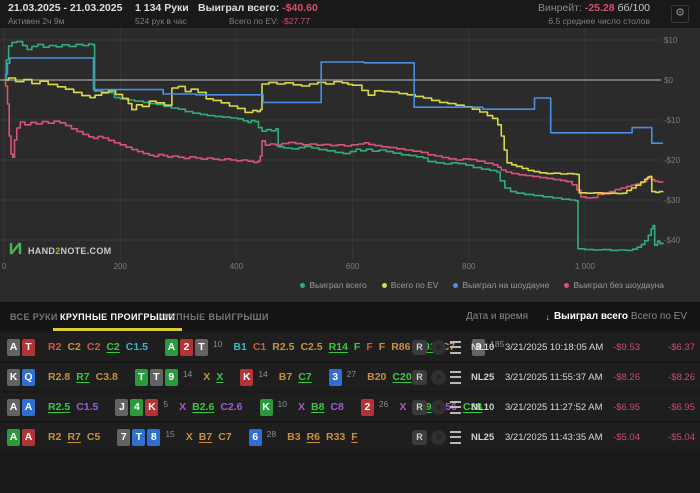  I want to click on street-actions: X B8 C8, so click(324, 407).